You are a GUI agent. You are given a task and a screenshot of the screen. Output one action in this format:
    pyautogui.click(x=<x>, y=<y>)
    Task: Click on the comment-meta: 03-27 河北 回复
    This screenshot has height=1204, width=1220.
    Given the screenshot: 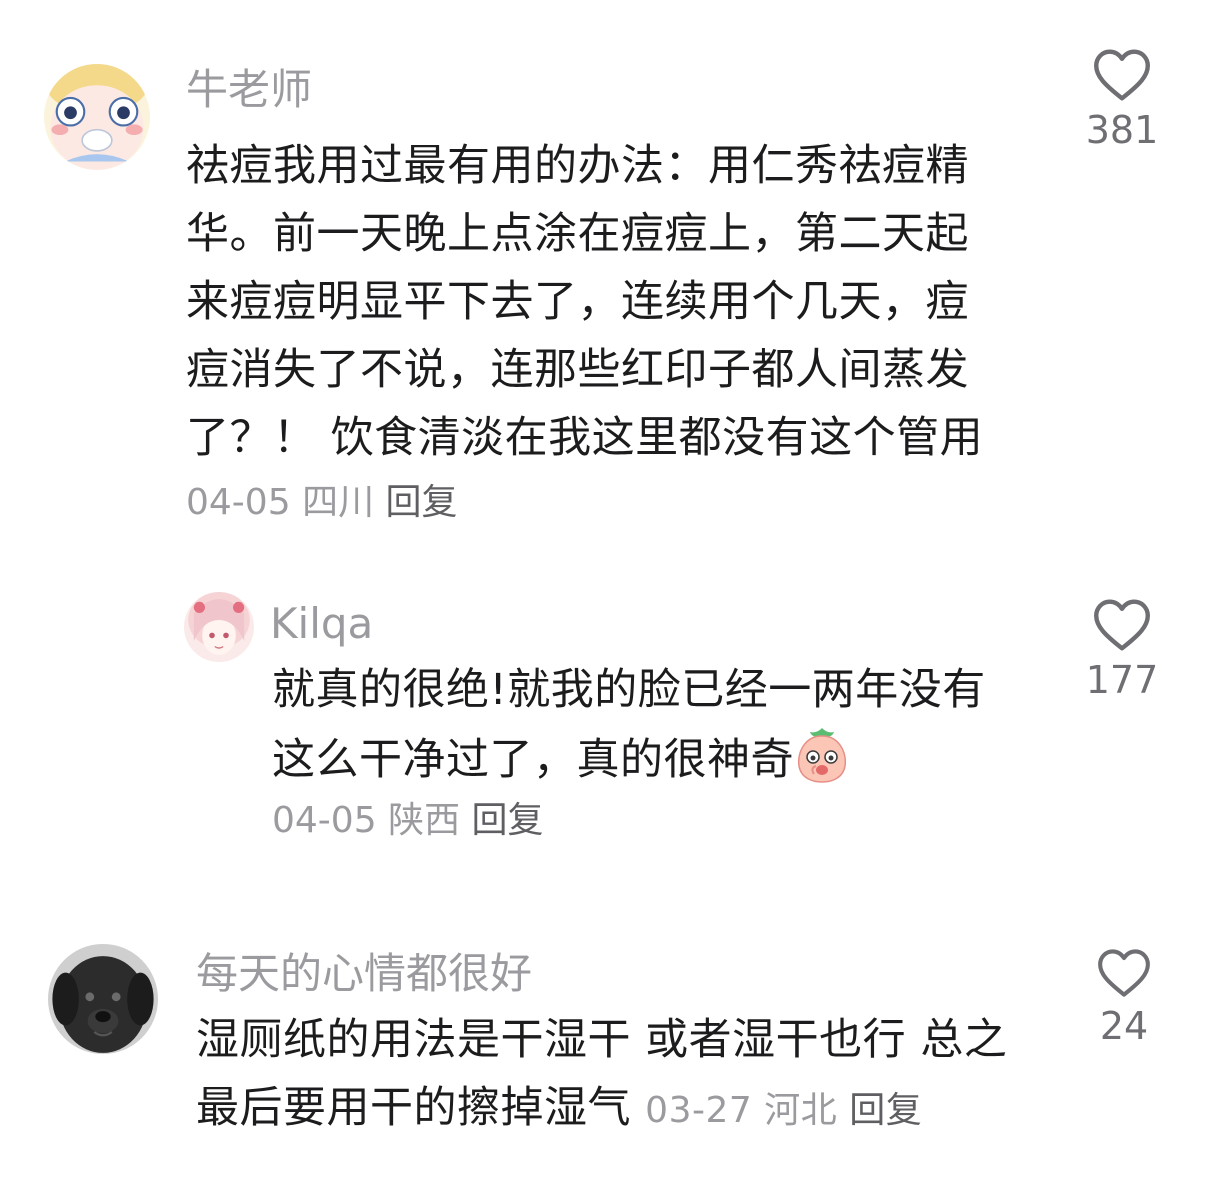 What is the action you would take?
    pyautogui.click(x=783, y=1110)
    